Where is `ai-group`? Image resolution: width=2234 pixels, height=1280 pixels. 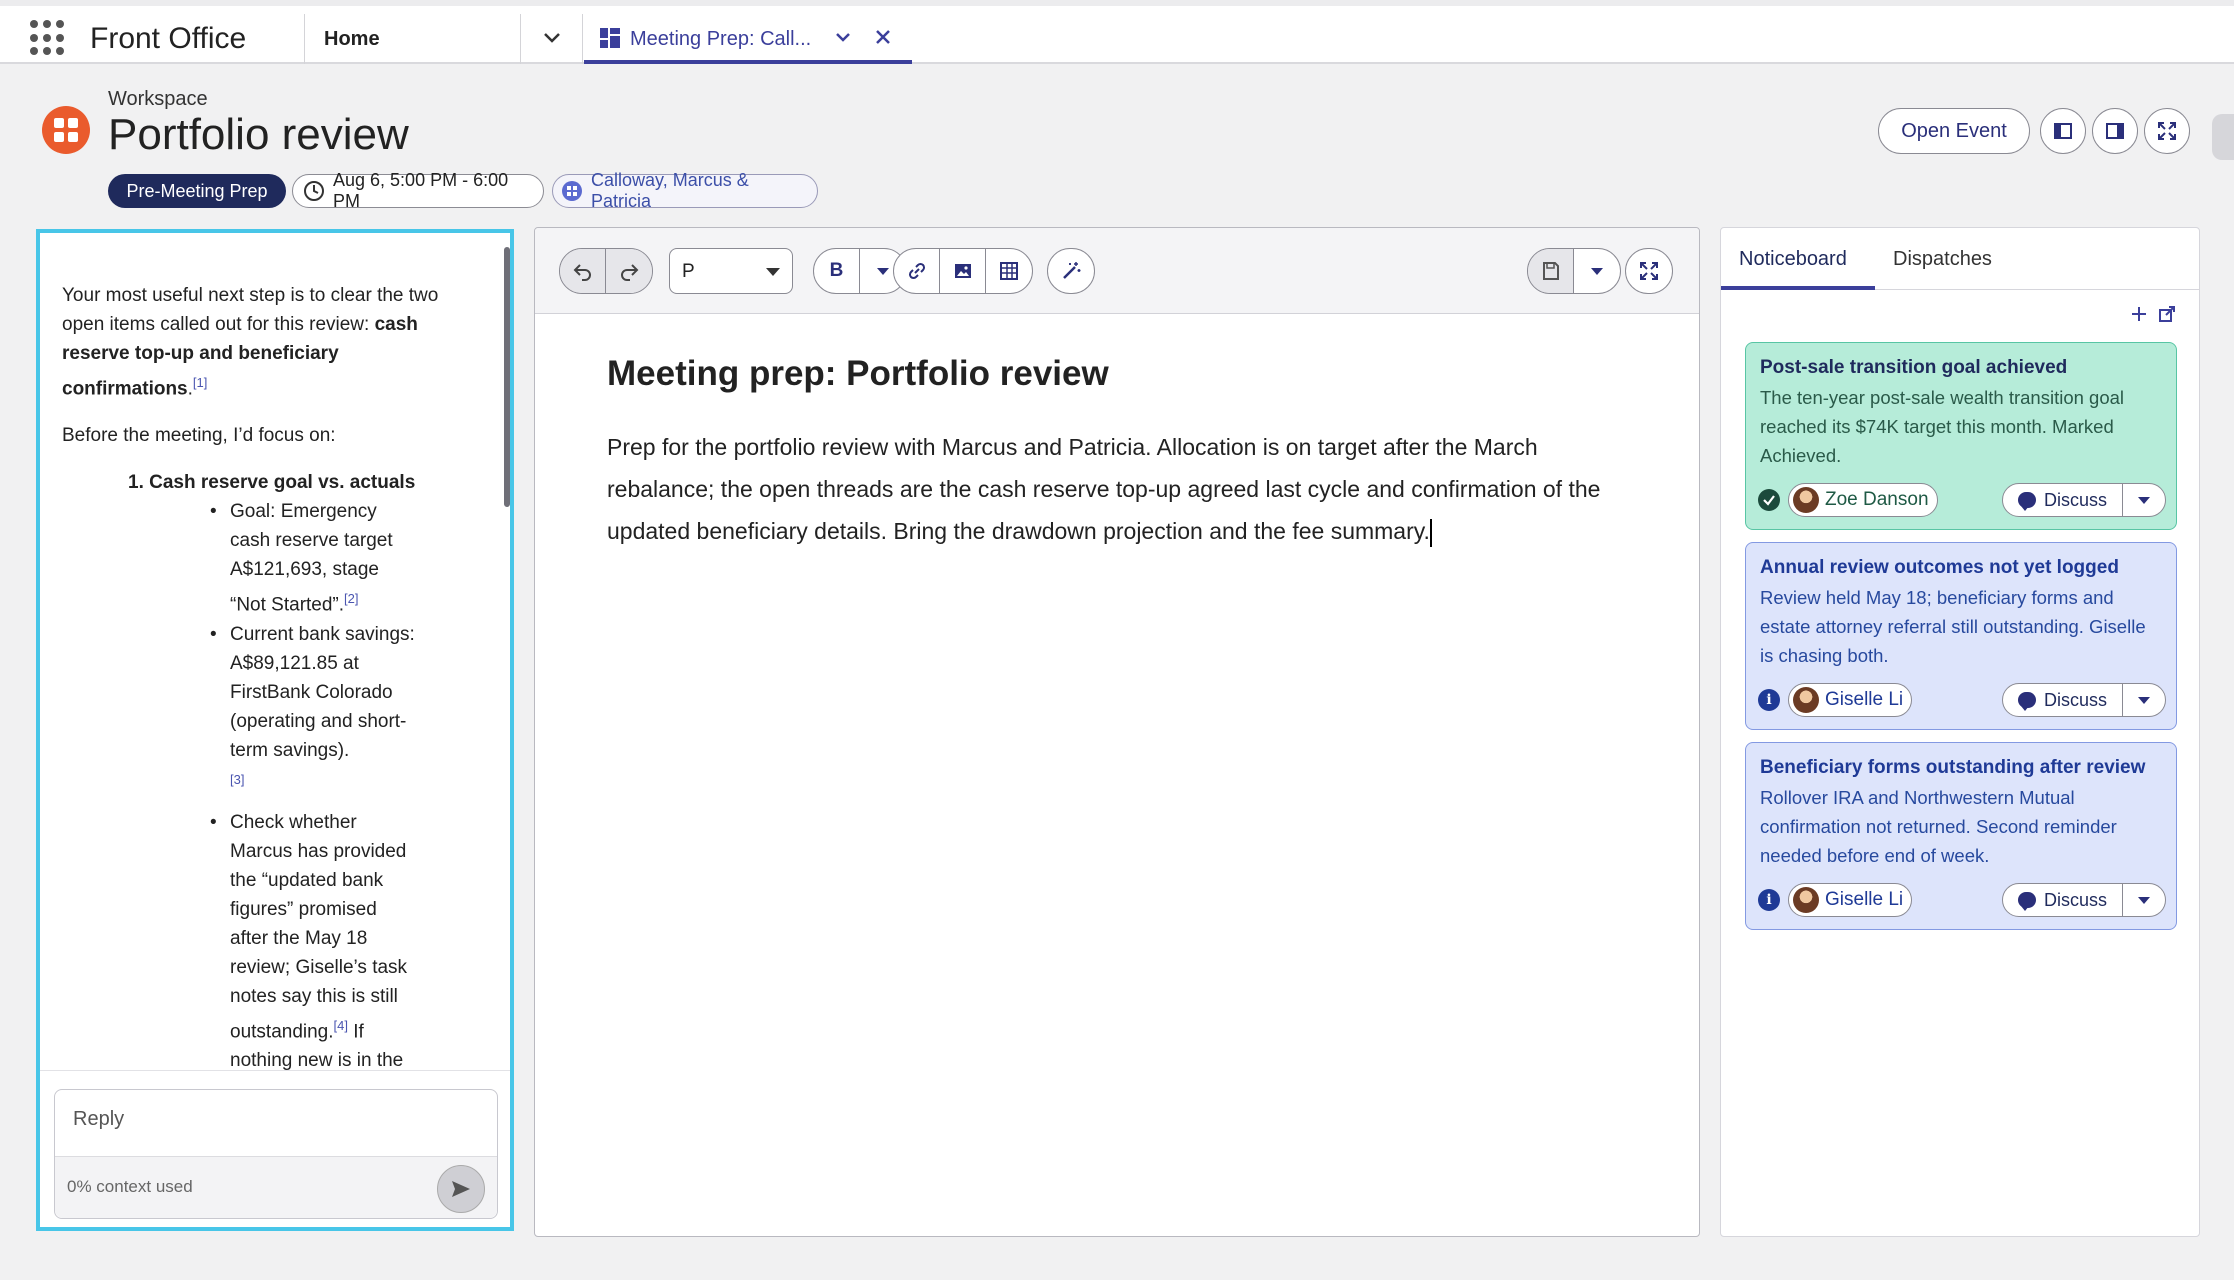
ai-group is located at coordinates (1071, 271).